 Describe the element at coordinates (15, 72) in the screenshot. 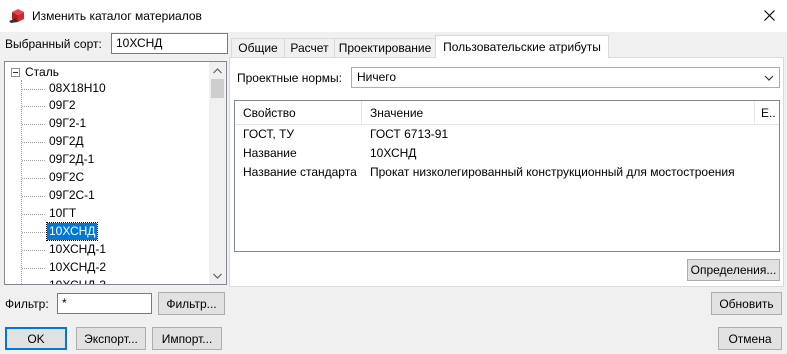

I see `collapse-icon` at that location.